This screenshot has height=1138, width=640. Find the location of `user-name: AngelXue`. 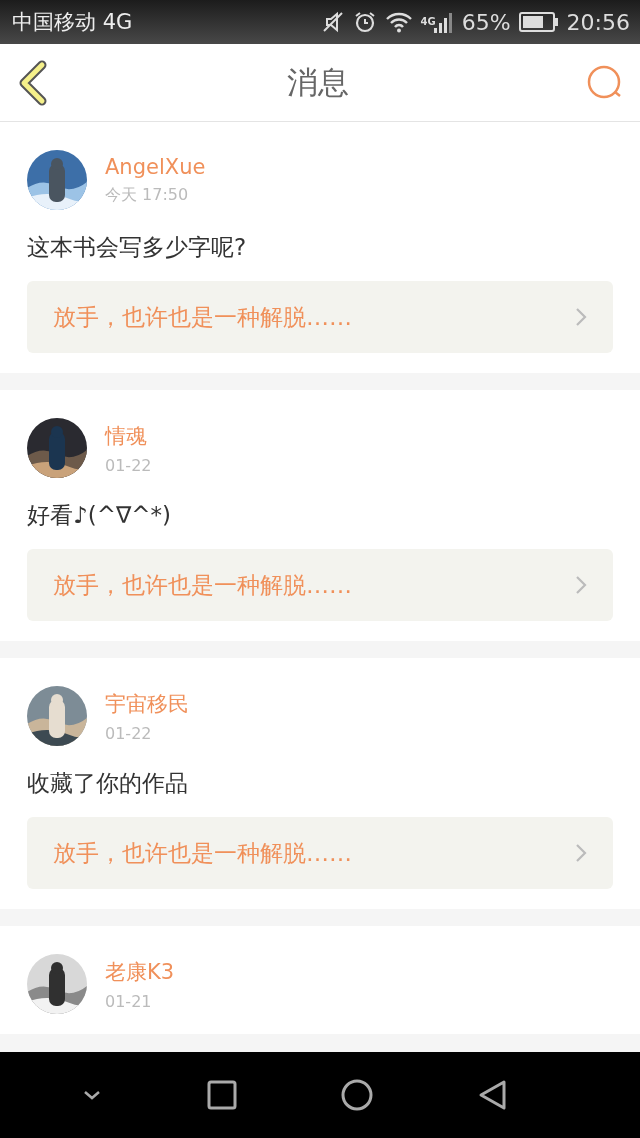

user-name: AngelXue is located at coordinates (155, 166).